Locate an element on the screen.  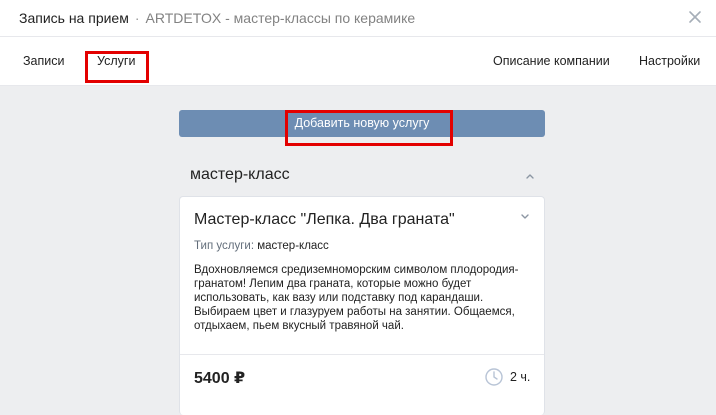
clock-icon is located at coordinates (494, 377).